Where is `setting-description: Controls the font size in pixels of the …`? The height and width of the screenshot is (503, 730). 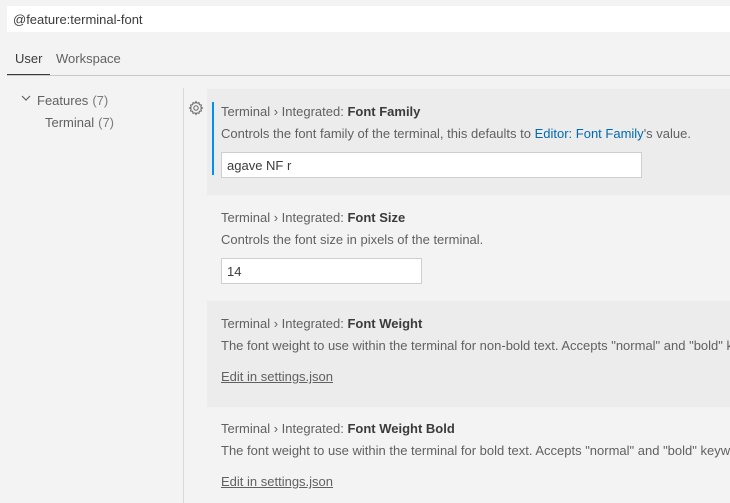
setting-description: Controls the font size in pixels of the … is located at coordinates (352, 239).